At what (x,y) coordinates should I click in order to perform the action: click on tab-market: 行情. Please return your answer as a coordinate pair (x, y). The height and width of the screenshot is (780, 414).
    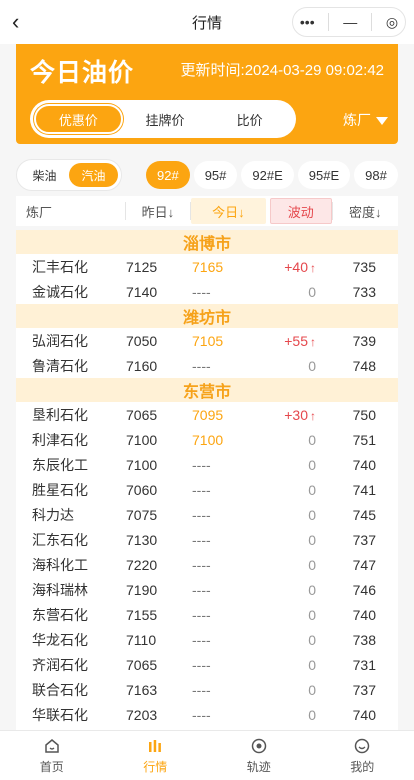
    Looking at the image, I should click on (156, 755).